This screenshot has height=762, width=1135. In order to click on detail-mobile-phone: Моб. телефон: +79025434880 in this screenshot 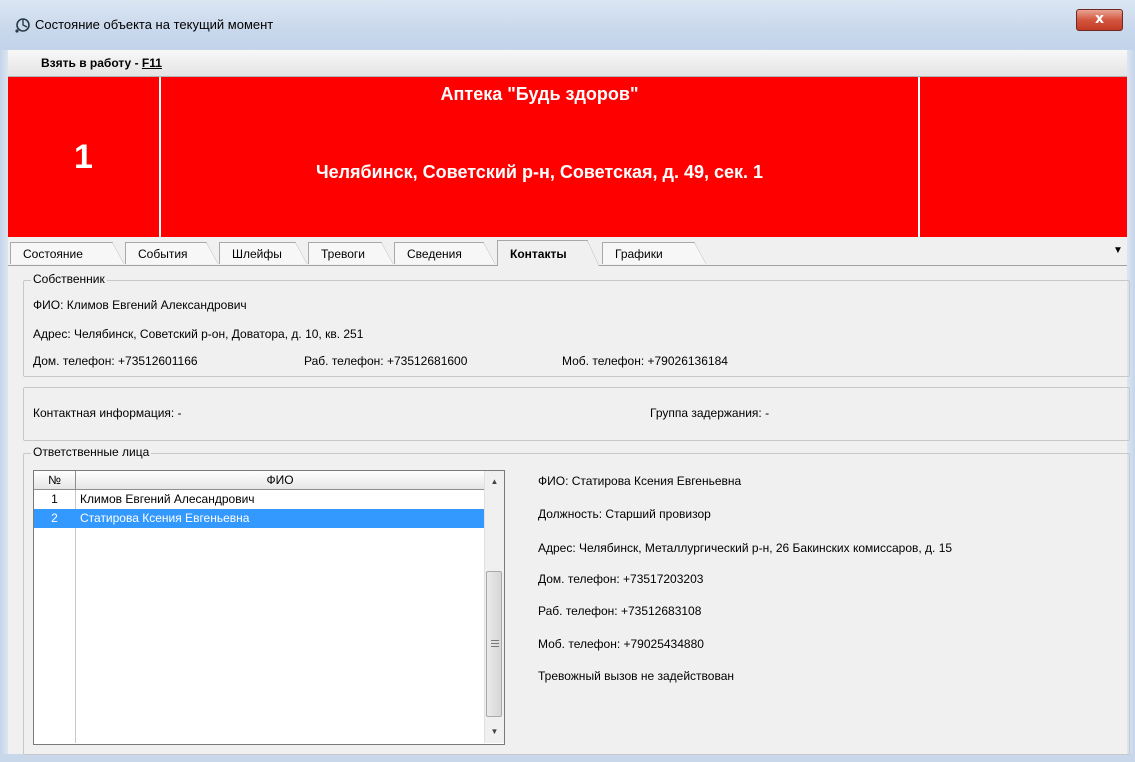, I will do `click(621, 644)`.